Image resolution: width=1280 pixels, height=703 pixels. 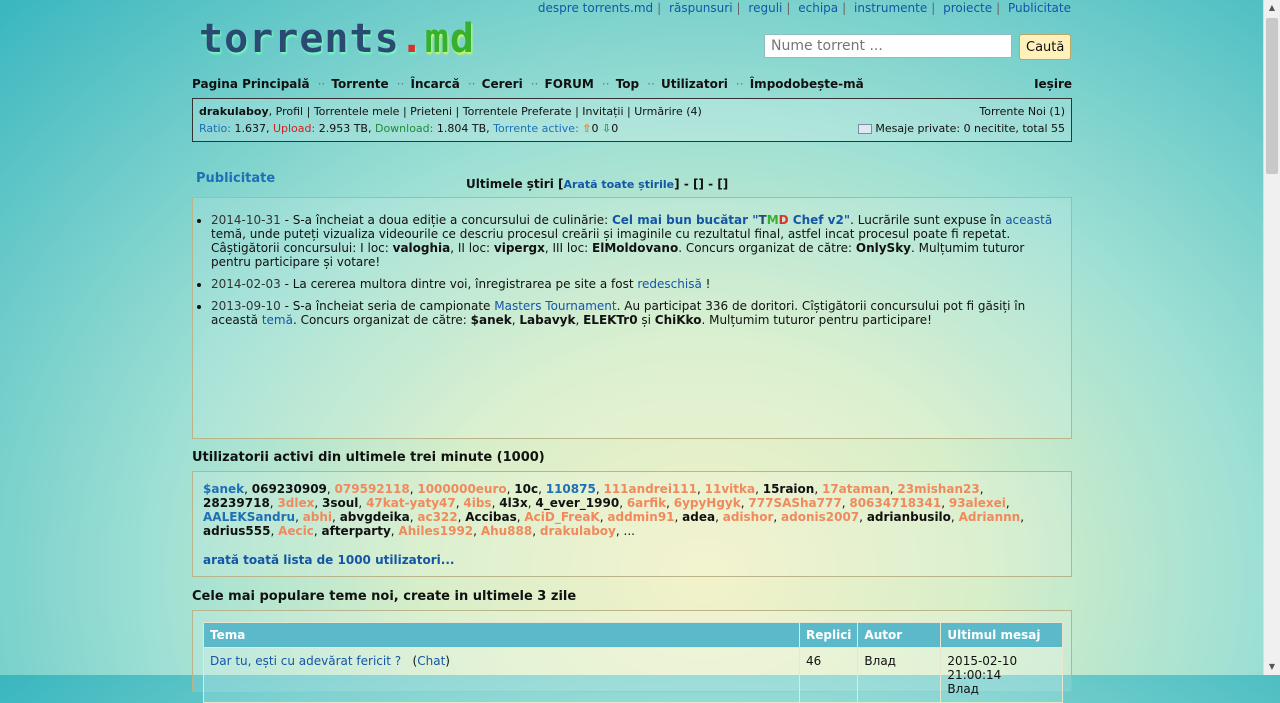 What do you see at coordinates (491, 320) in the screenshot?
I see `organizer: $anek` at bounding box center [491, 320].